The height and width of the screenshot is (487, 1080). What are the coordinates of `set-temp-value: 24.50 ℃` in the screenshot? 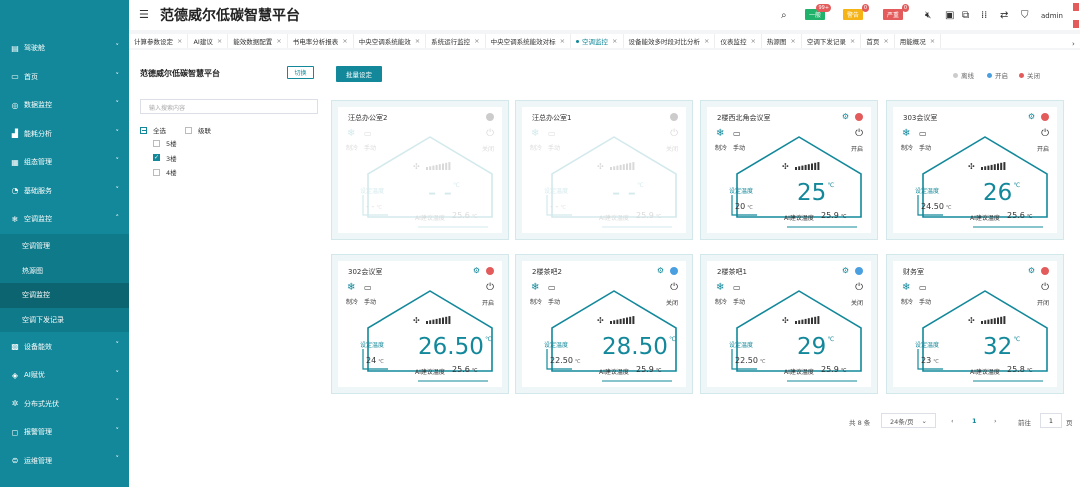 It's located at (936, 206).